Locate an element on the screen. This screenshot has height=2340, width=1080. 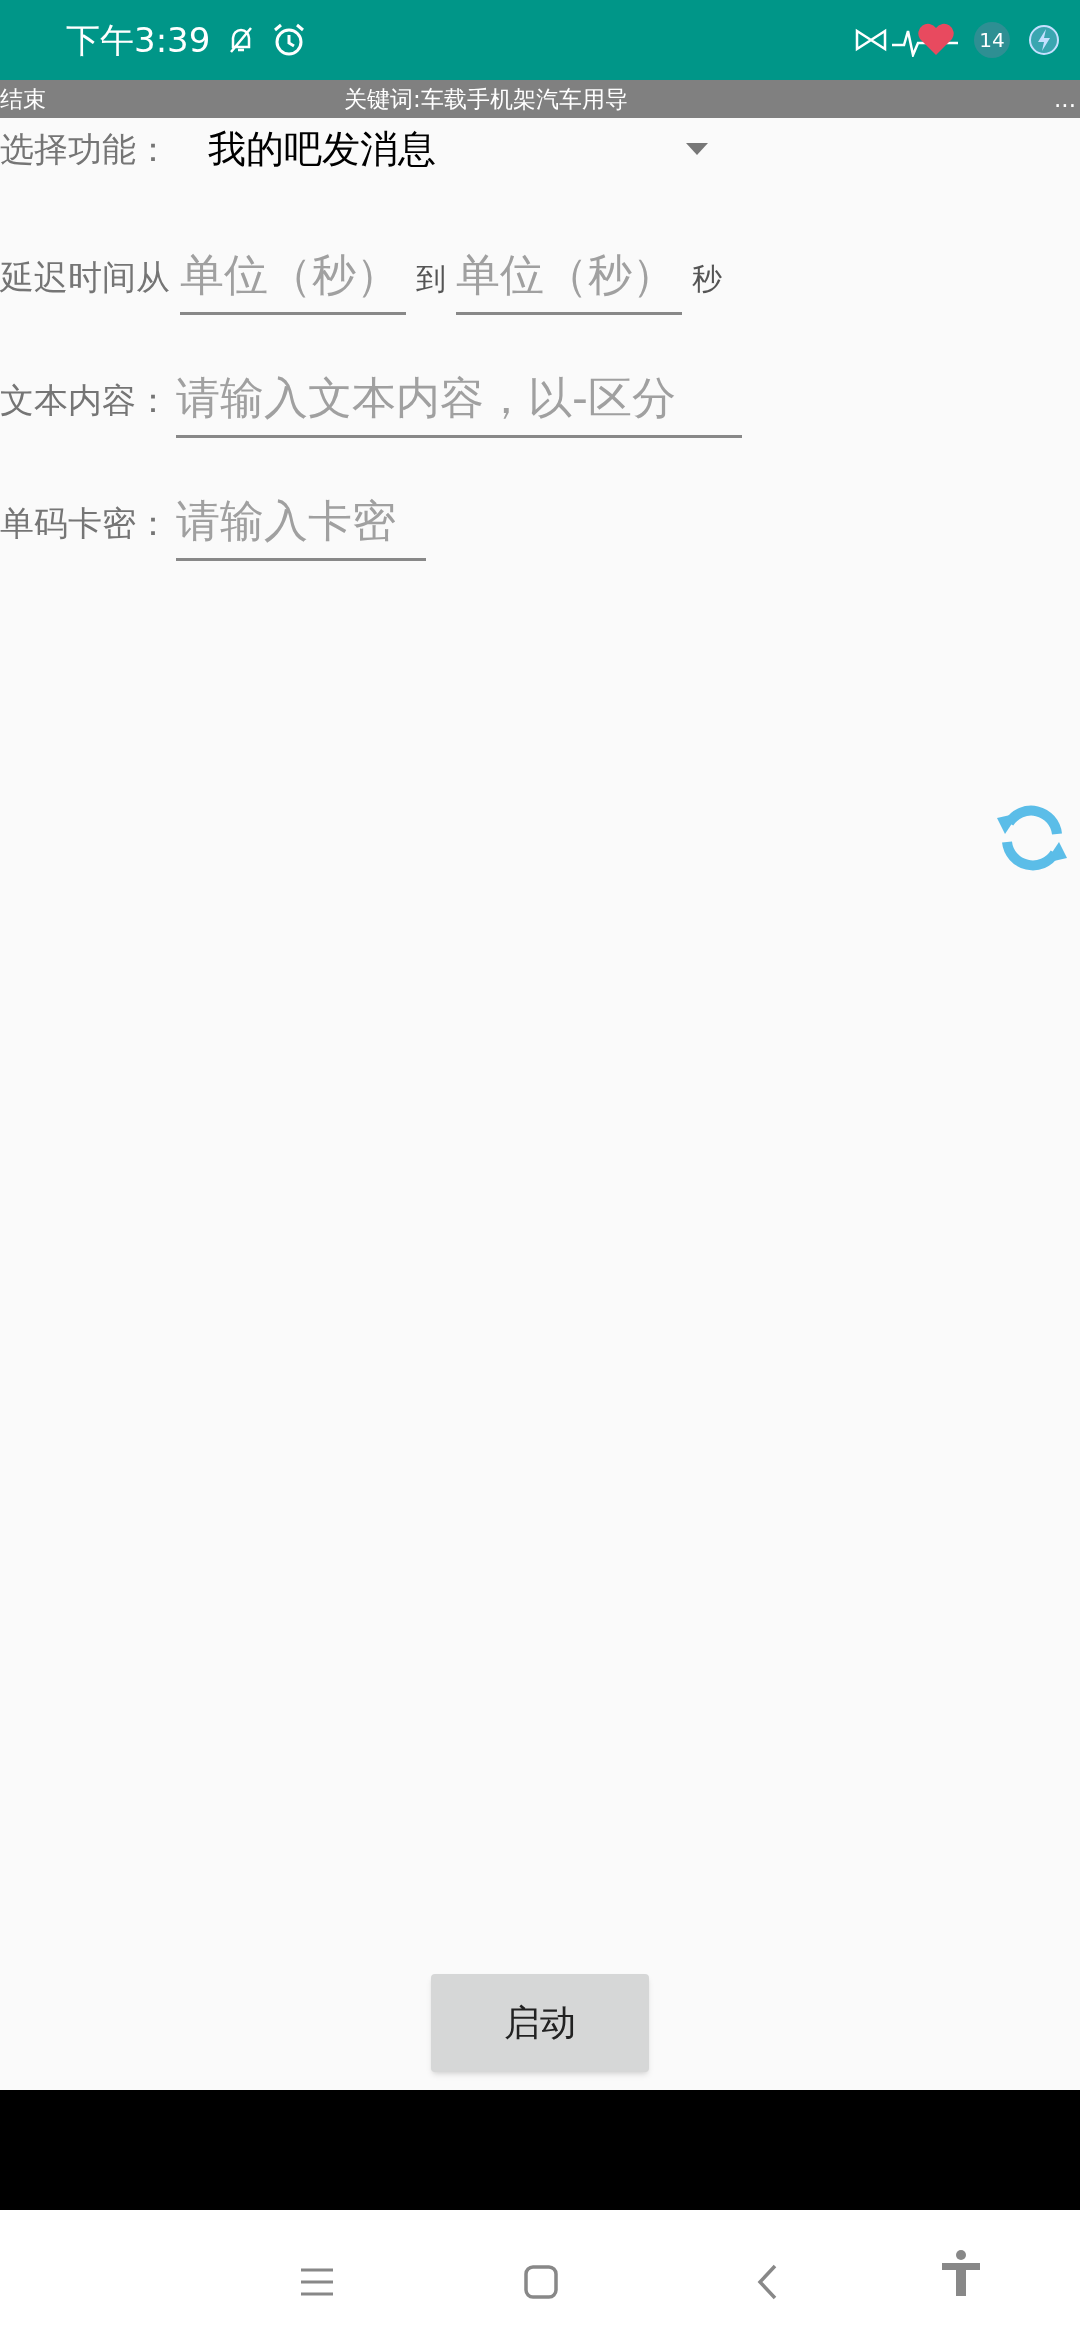
keyword-text: 关键词:车载手机架汽车用导 is located at coordinates (486, 99).